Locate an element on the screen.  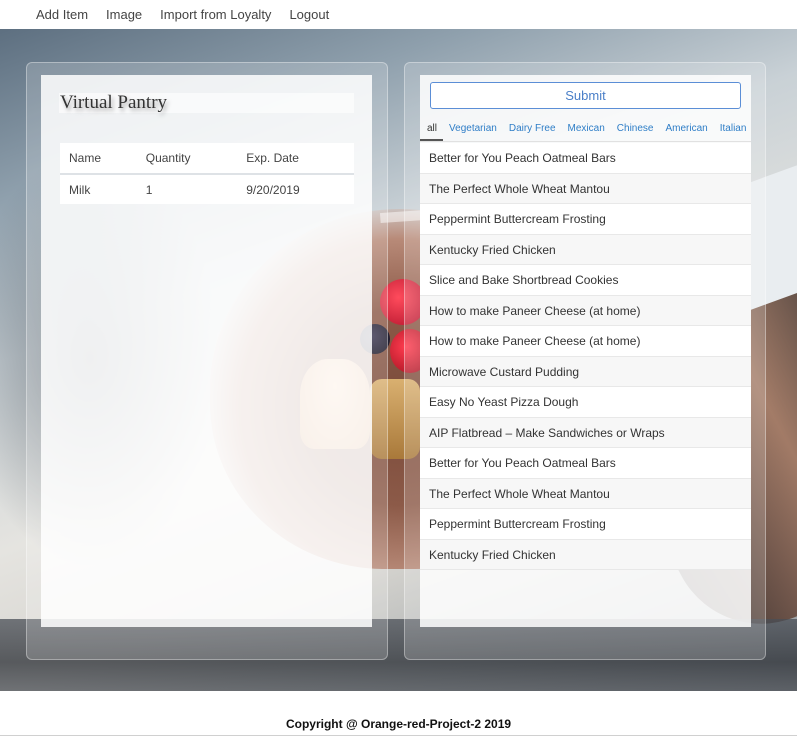
tab-italian: Italian is located at coordinates (732, 129).